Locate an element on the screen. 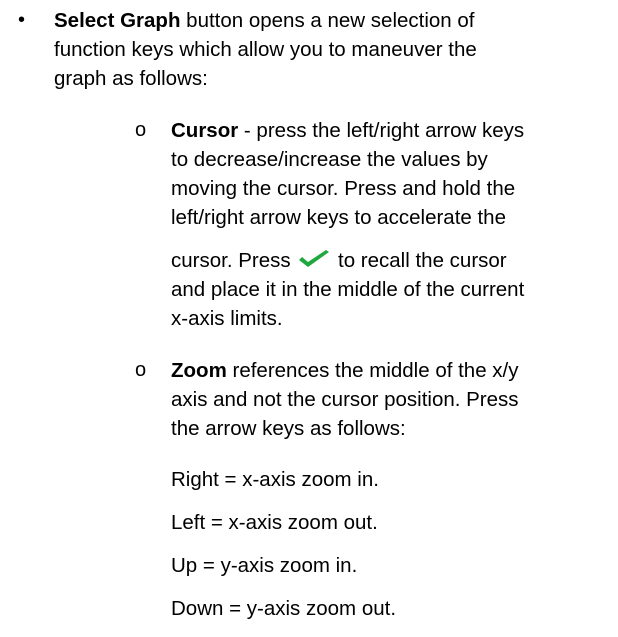 The width and height of the screenshot is (618, 637). zoom-key-down: Down = y-axis zoom out. is located at coordinates (284, 608).